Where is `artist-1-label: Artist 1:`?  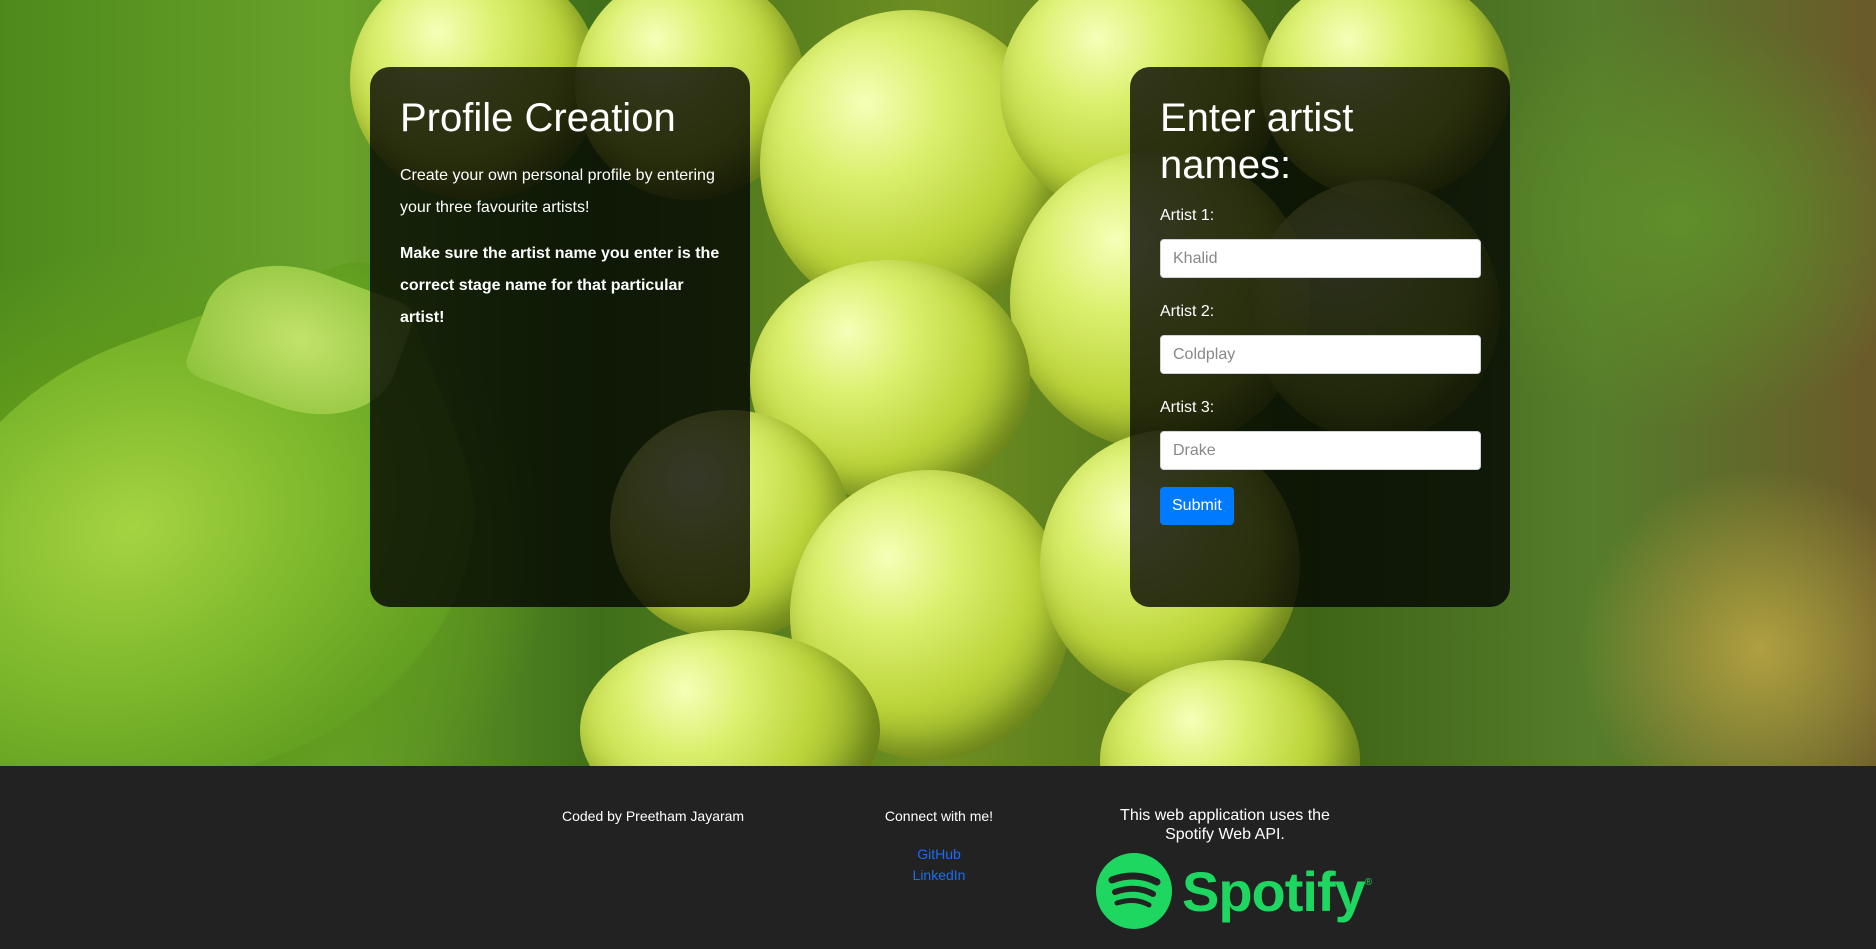 artist-1-label: Artist 1: is located at coordinates (1187, 215).